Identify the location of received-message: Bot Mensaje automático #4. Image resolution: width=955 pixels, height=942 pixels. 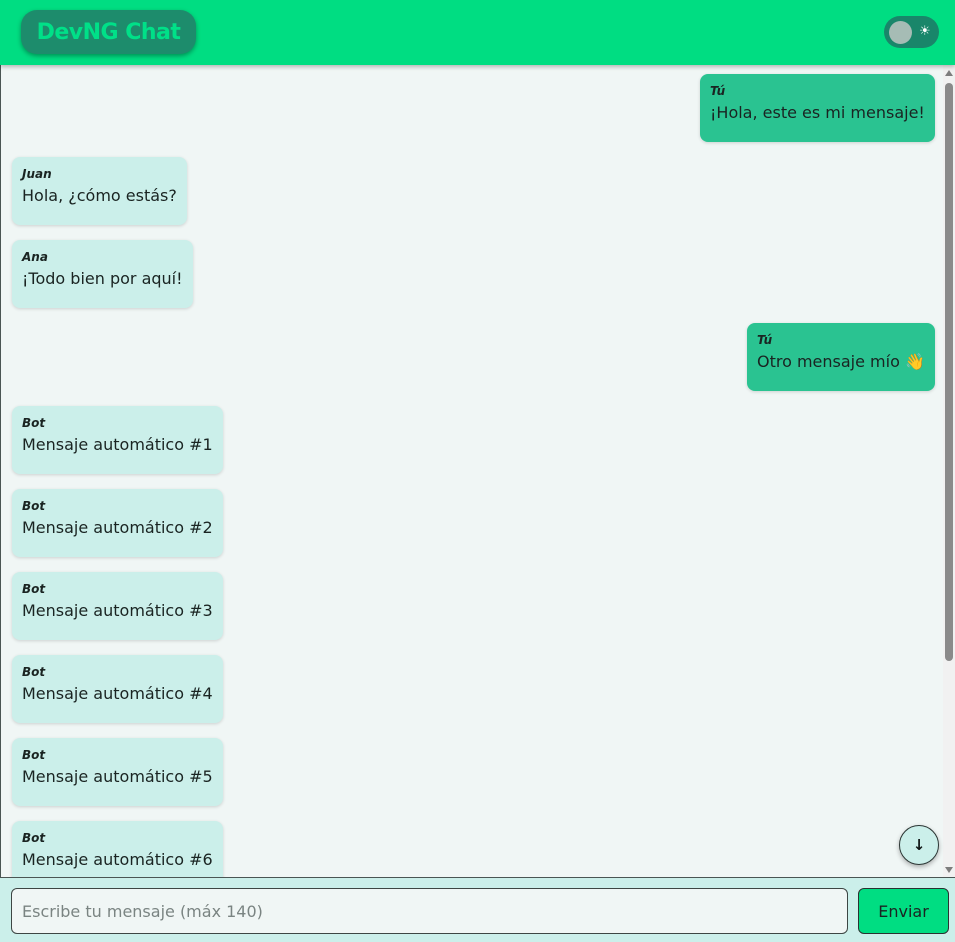
(117, 689).